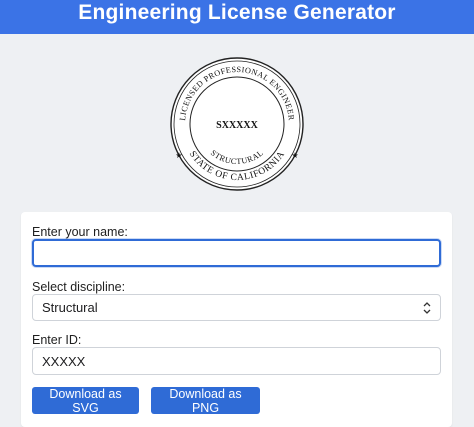 The image size is (474, 427). Describe the element at coordinates (85, 401) in the screenshot. I see `download-svg-button: Download as SVG` at that location.